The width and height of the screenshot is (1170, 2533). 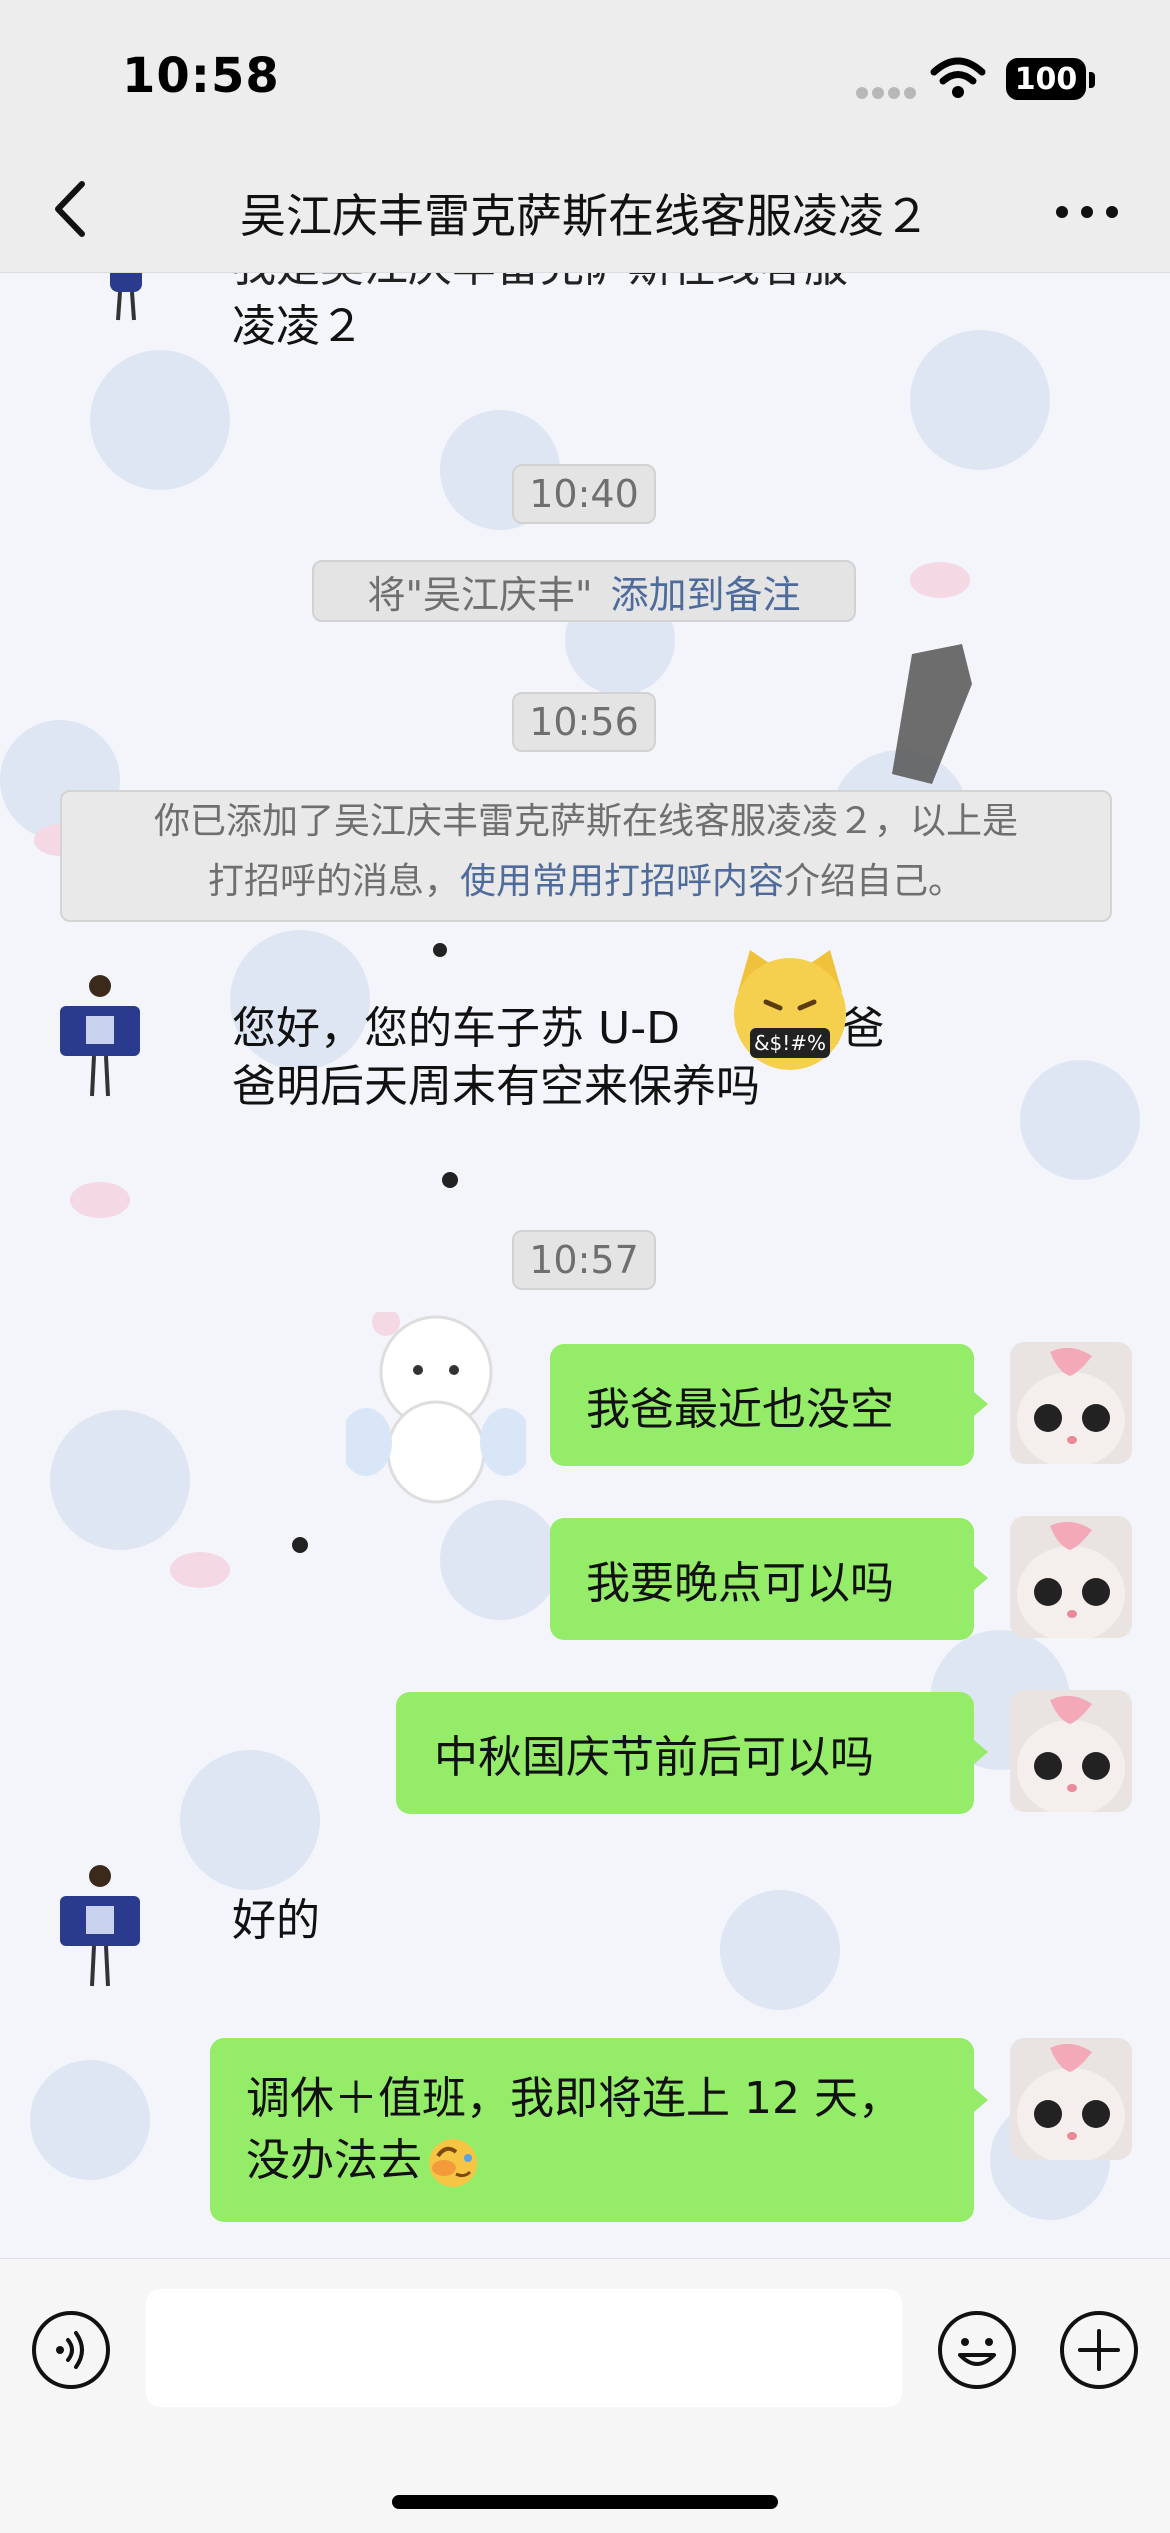 I want to click on my-message-text: 我要晚点可以吗, so click(x=740, y=1583).